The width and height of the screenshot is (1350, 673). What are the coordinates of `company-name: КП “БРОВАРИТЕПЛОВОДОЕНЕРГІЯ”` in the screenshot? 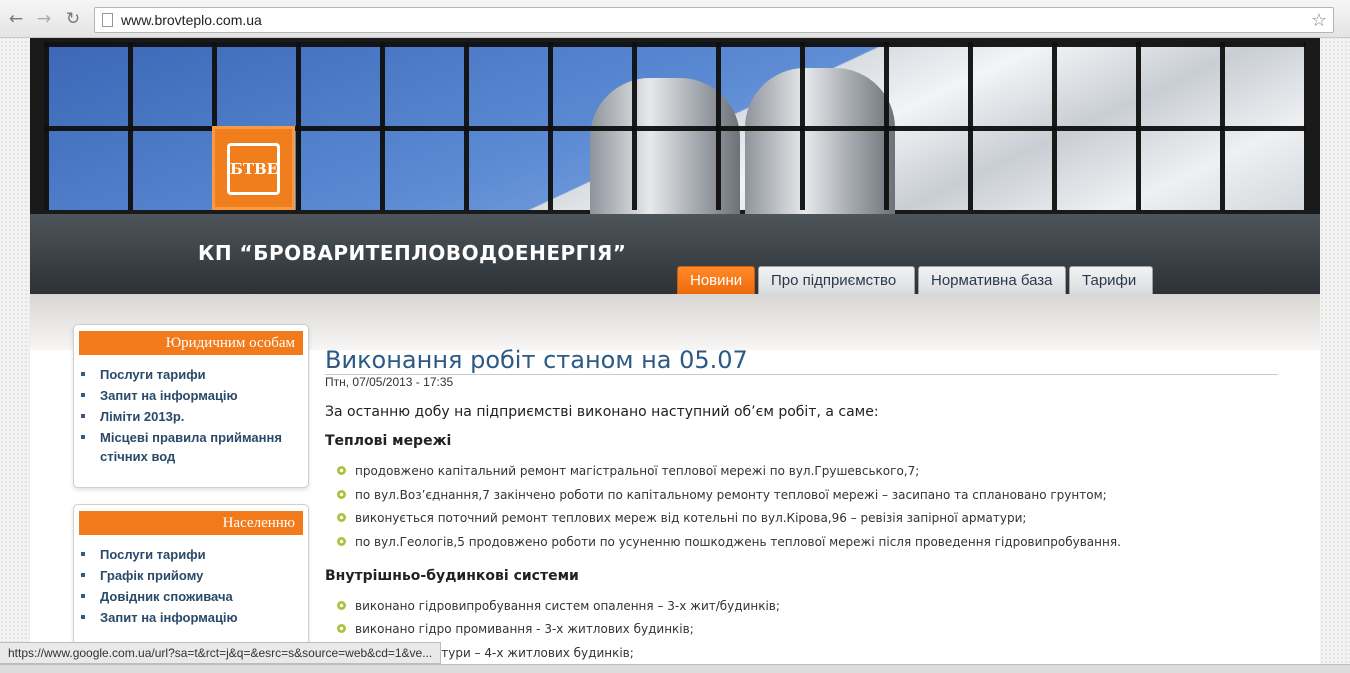 It's located at (412, 253).